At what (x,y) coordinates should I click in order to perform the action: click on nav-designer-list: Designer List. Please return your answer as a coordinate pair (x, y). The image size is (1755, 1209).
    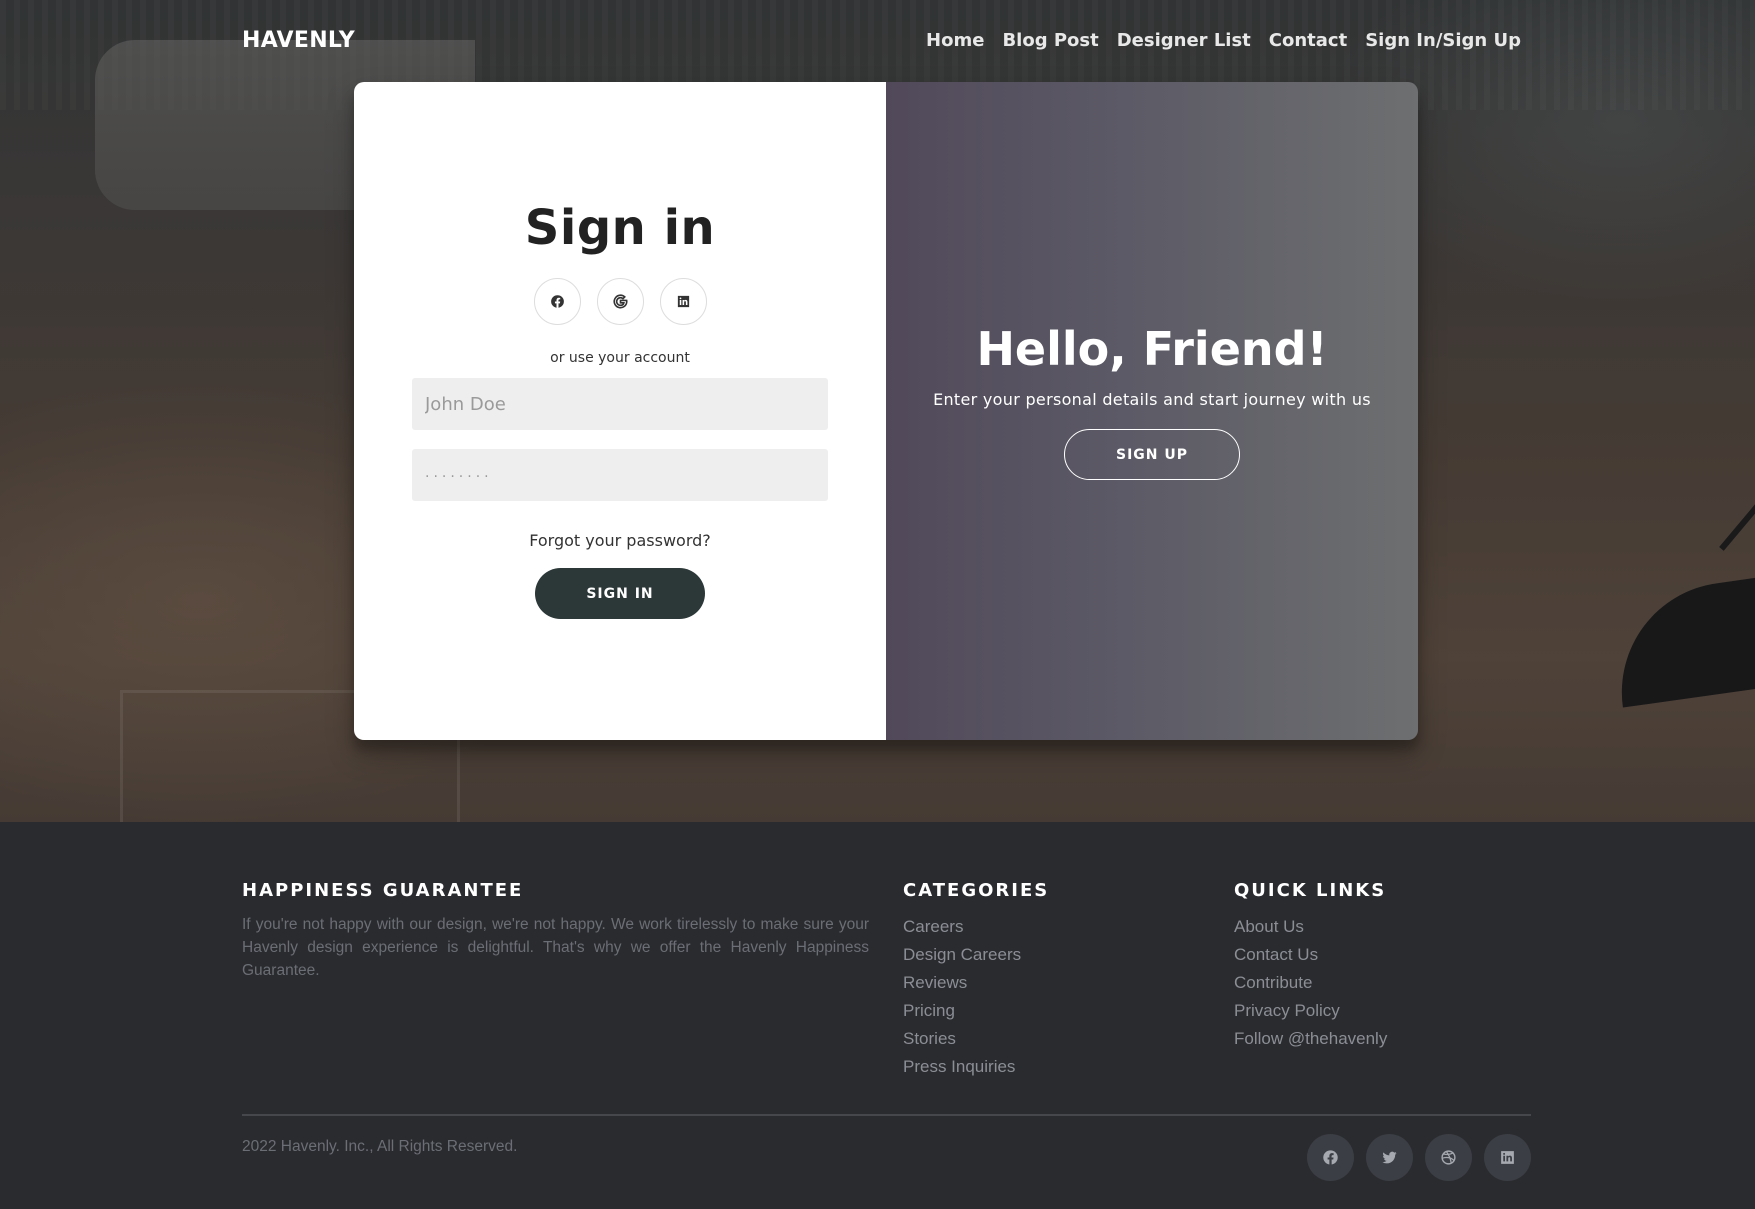
    Looking at the image, I should click on (1184, 40).